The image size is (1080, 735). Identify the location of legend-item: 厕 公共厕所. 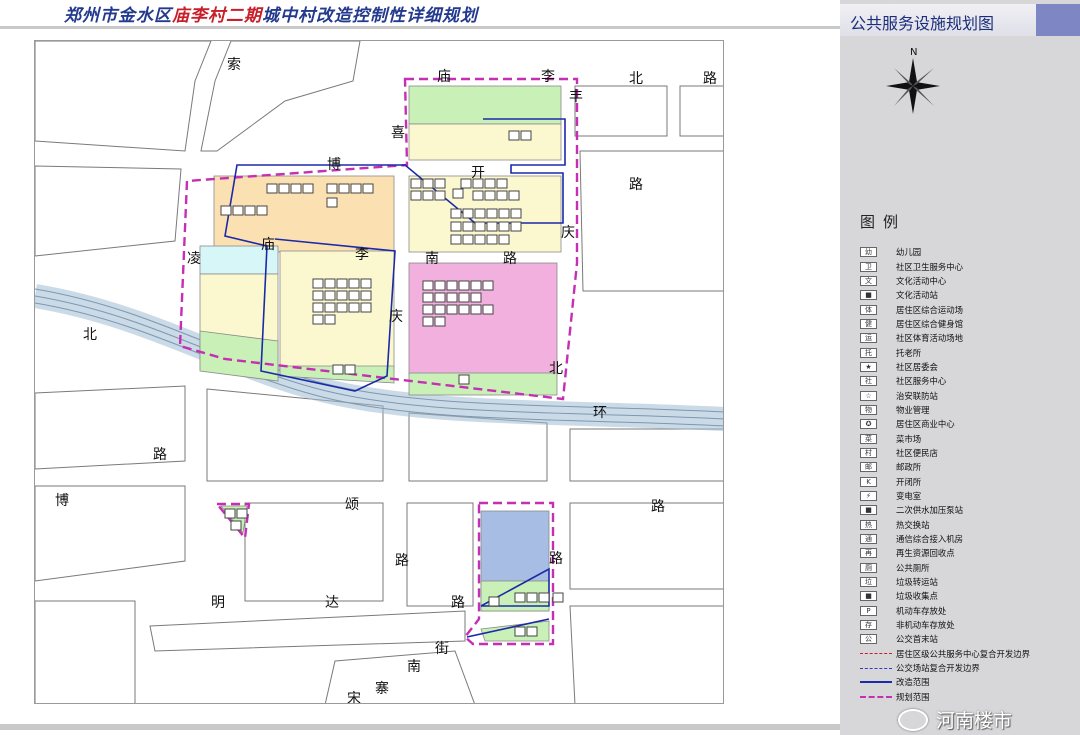
(967, 568).